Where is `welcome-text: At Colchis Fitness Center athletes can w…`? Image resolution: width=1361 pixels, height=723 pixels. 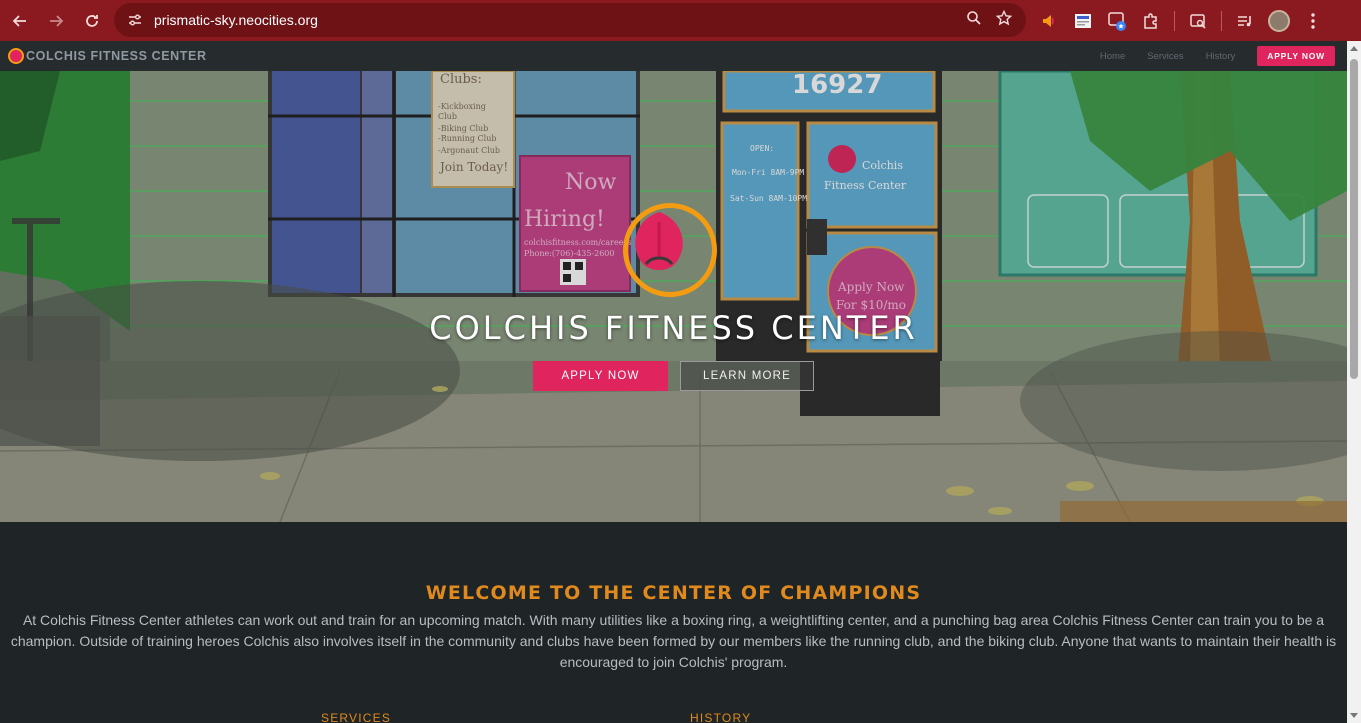 welcome-text: At Colchis Fitness Center athletes can w… is located at coordinates (673, 641).